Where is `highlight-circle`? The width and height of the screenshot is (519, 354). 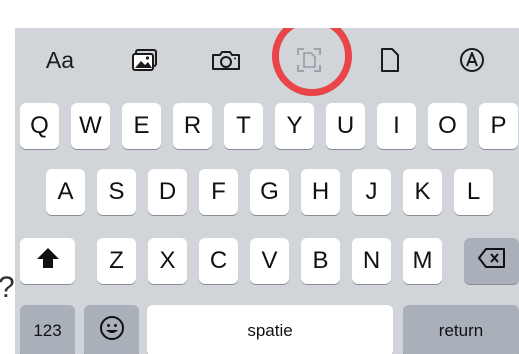
highlight-circle is located at coordinates (312, 62).